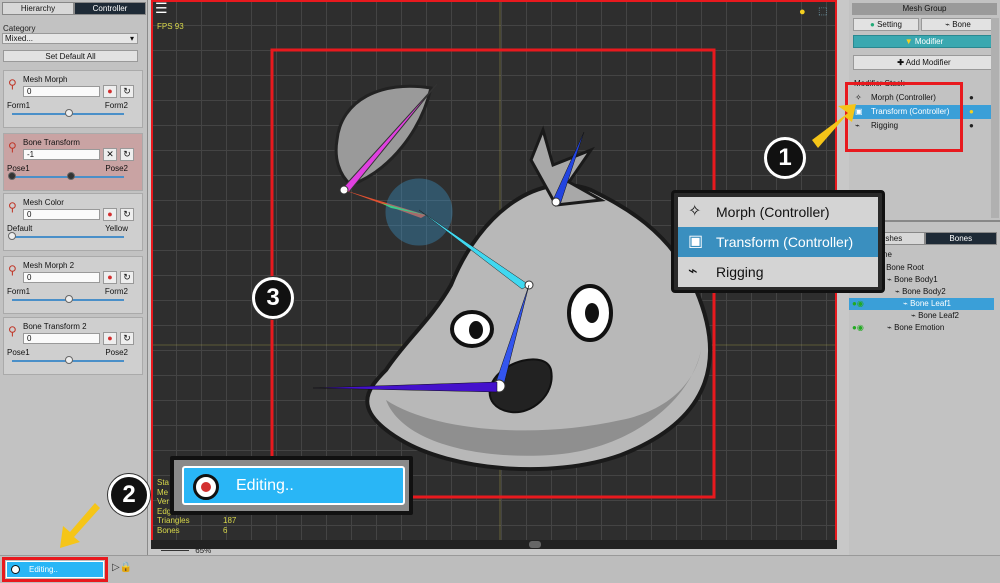 This screenshot has width=1000, height=583. What do you see at coordinates (773, 212) in the screenshot?
I see `popup-modifier-label: Morph (Controller)` at bounding box center [773, 212].